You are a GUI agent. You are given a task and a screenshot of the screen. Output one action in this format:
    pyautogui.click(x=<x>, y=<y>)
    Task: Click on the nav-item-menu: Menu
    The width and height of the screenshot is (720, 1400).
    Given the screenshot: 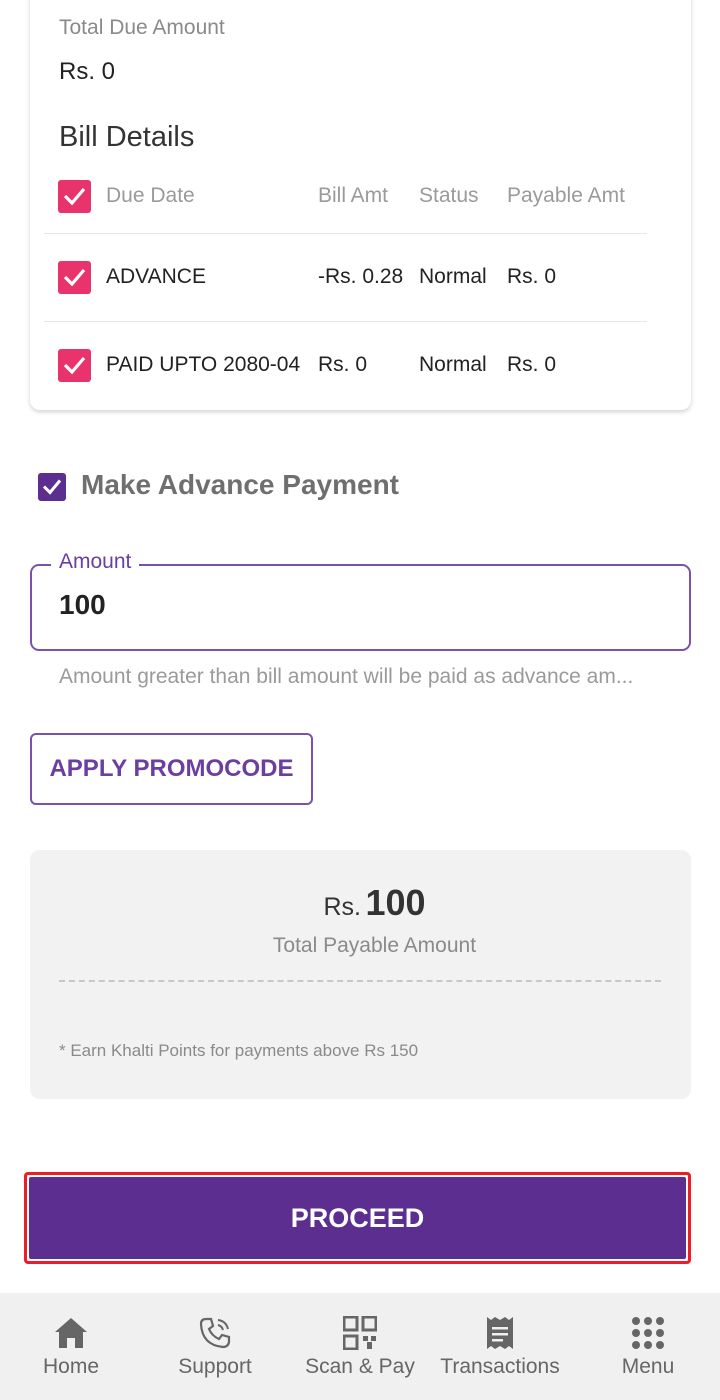 What is the action you would take?
    pyautogui.click(x=648, y=1346)
    